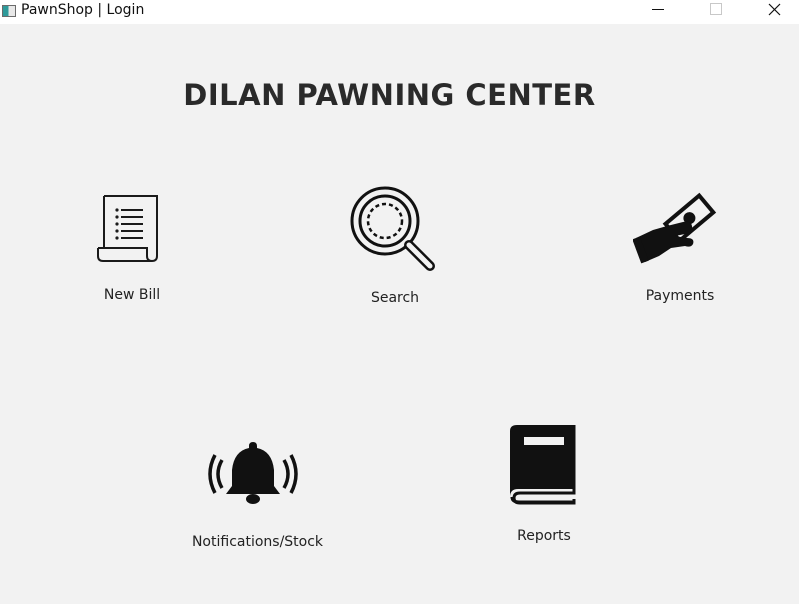 This screenshot has width=799, height=604. I want to click on receipt-icon, so click(127, 229).